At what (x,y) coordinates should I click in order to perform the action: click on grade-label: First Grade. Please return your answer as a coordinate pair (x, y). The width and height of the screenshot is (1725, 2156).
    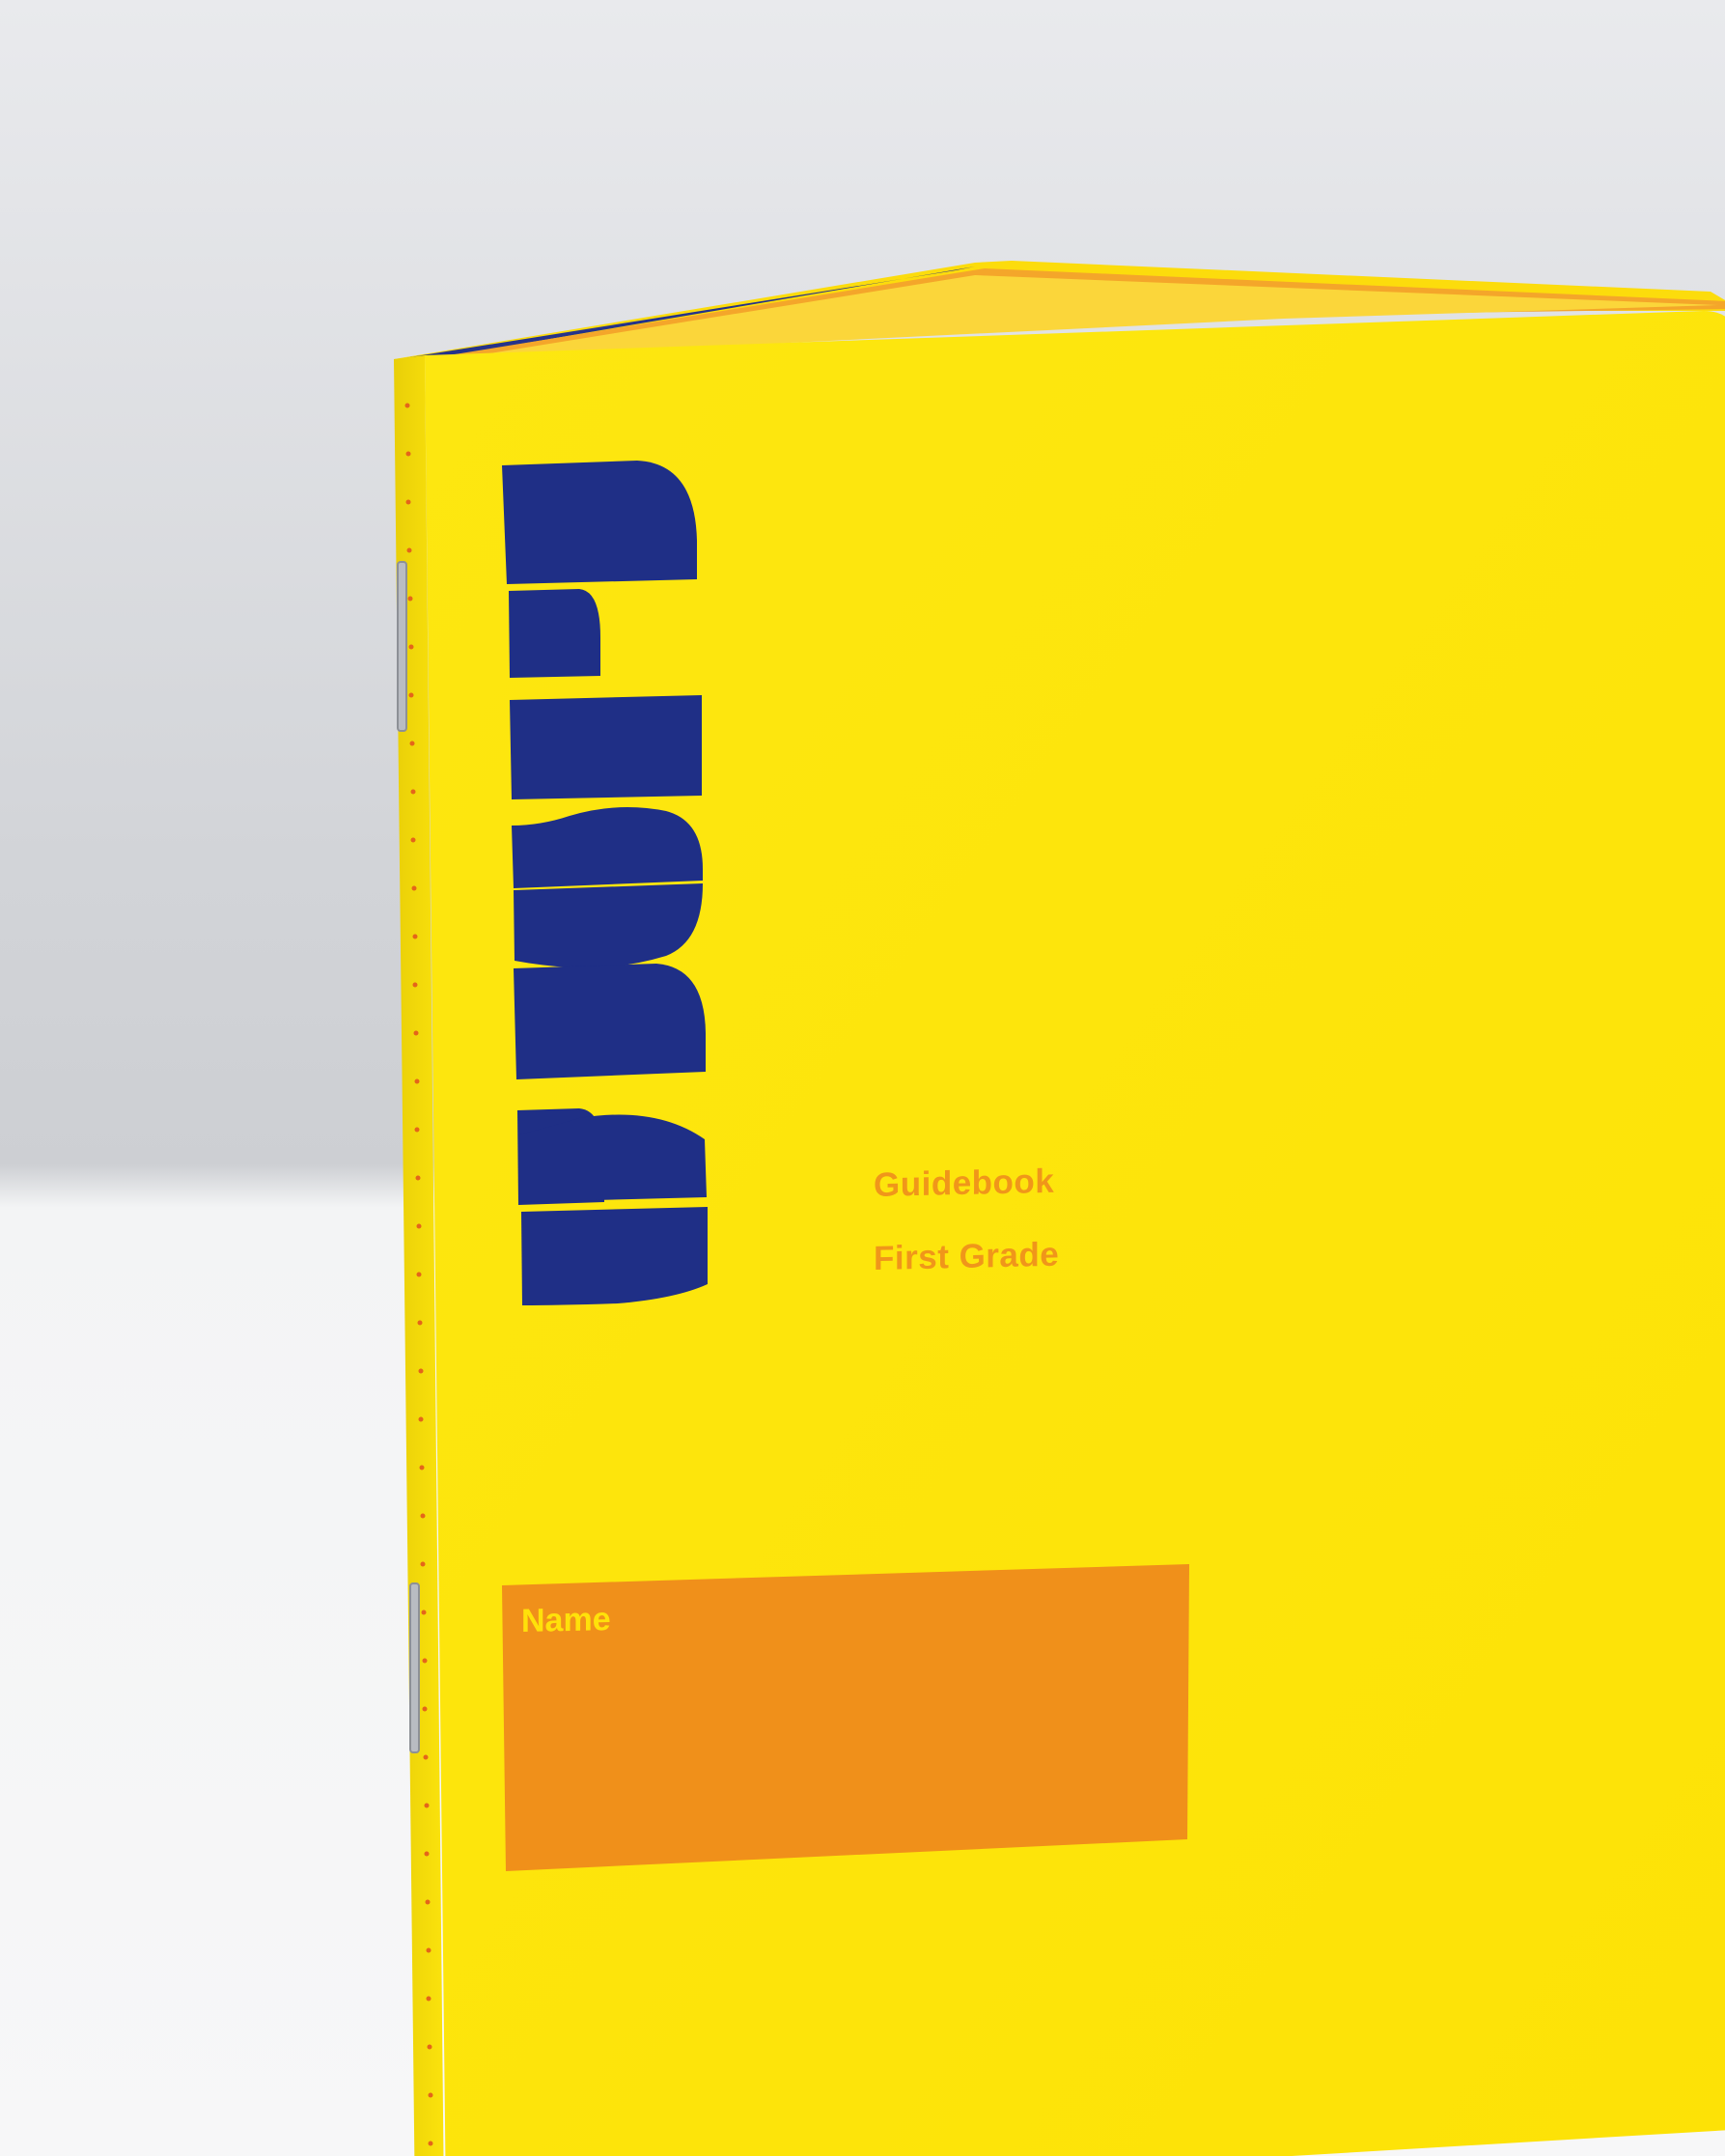
    Looking at the image, I should click on (967, 1256).